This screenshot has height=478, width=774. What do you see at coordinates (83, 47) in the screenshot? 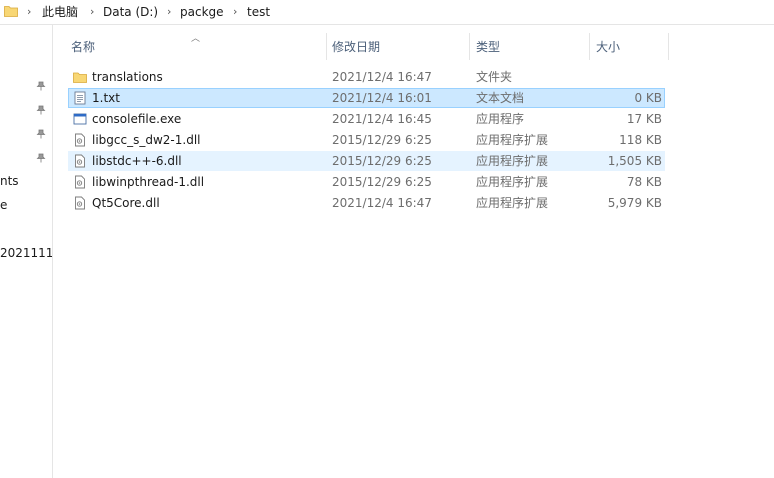
I see `column-header-name: 名称` at bounding box center [83, 47].